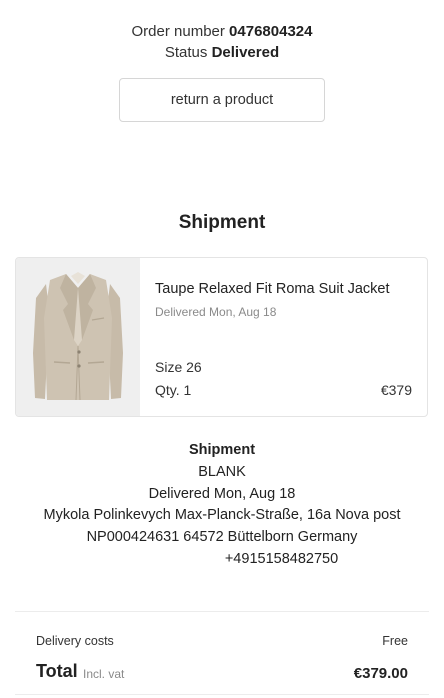 The height and width of the screenshot is (698, 444). I want to click on shipment-carrier: BLANK, so click(222, 471).